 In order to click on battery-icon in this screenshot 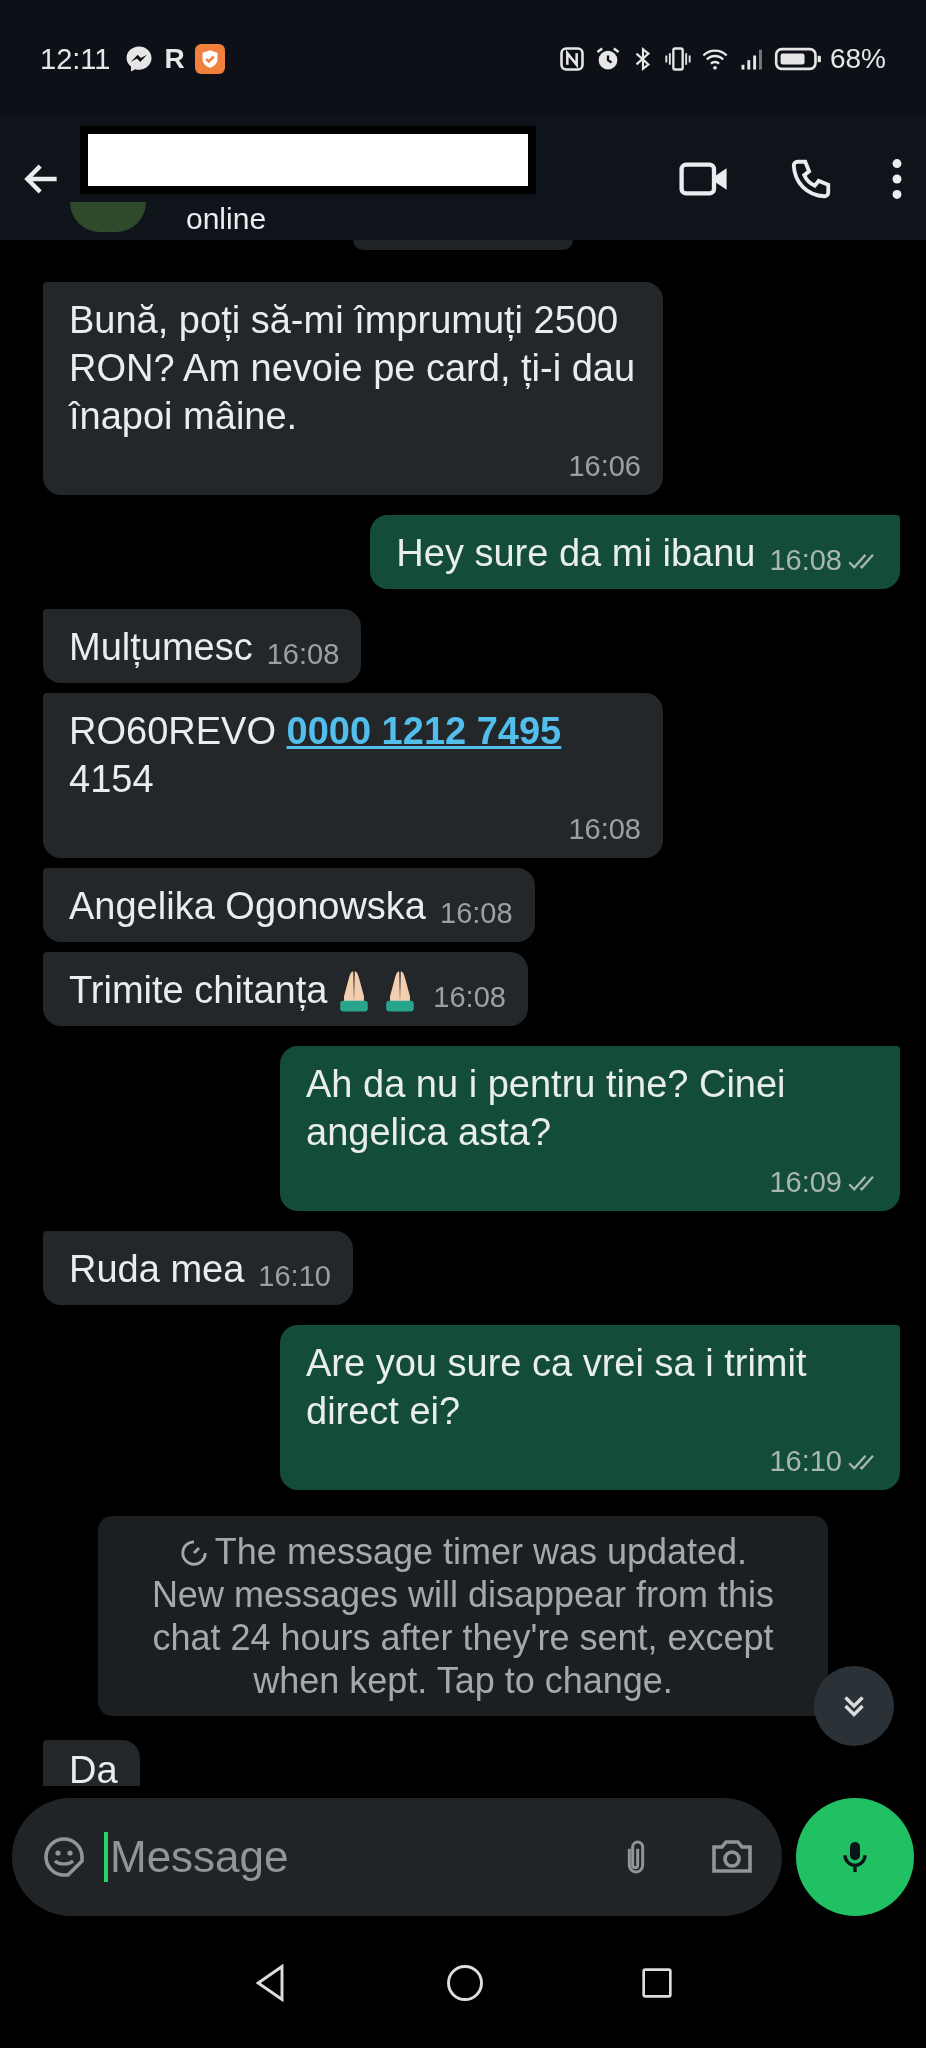, I will do `click(797, 59)`.